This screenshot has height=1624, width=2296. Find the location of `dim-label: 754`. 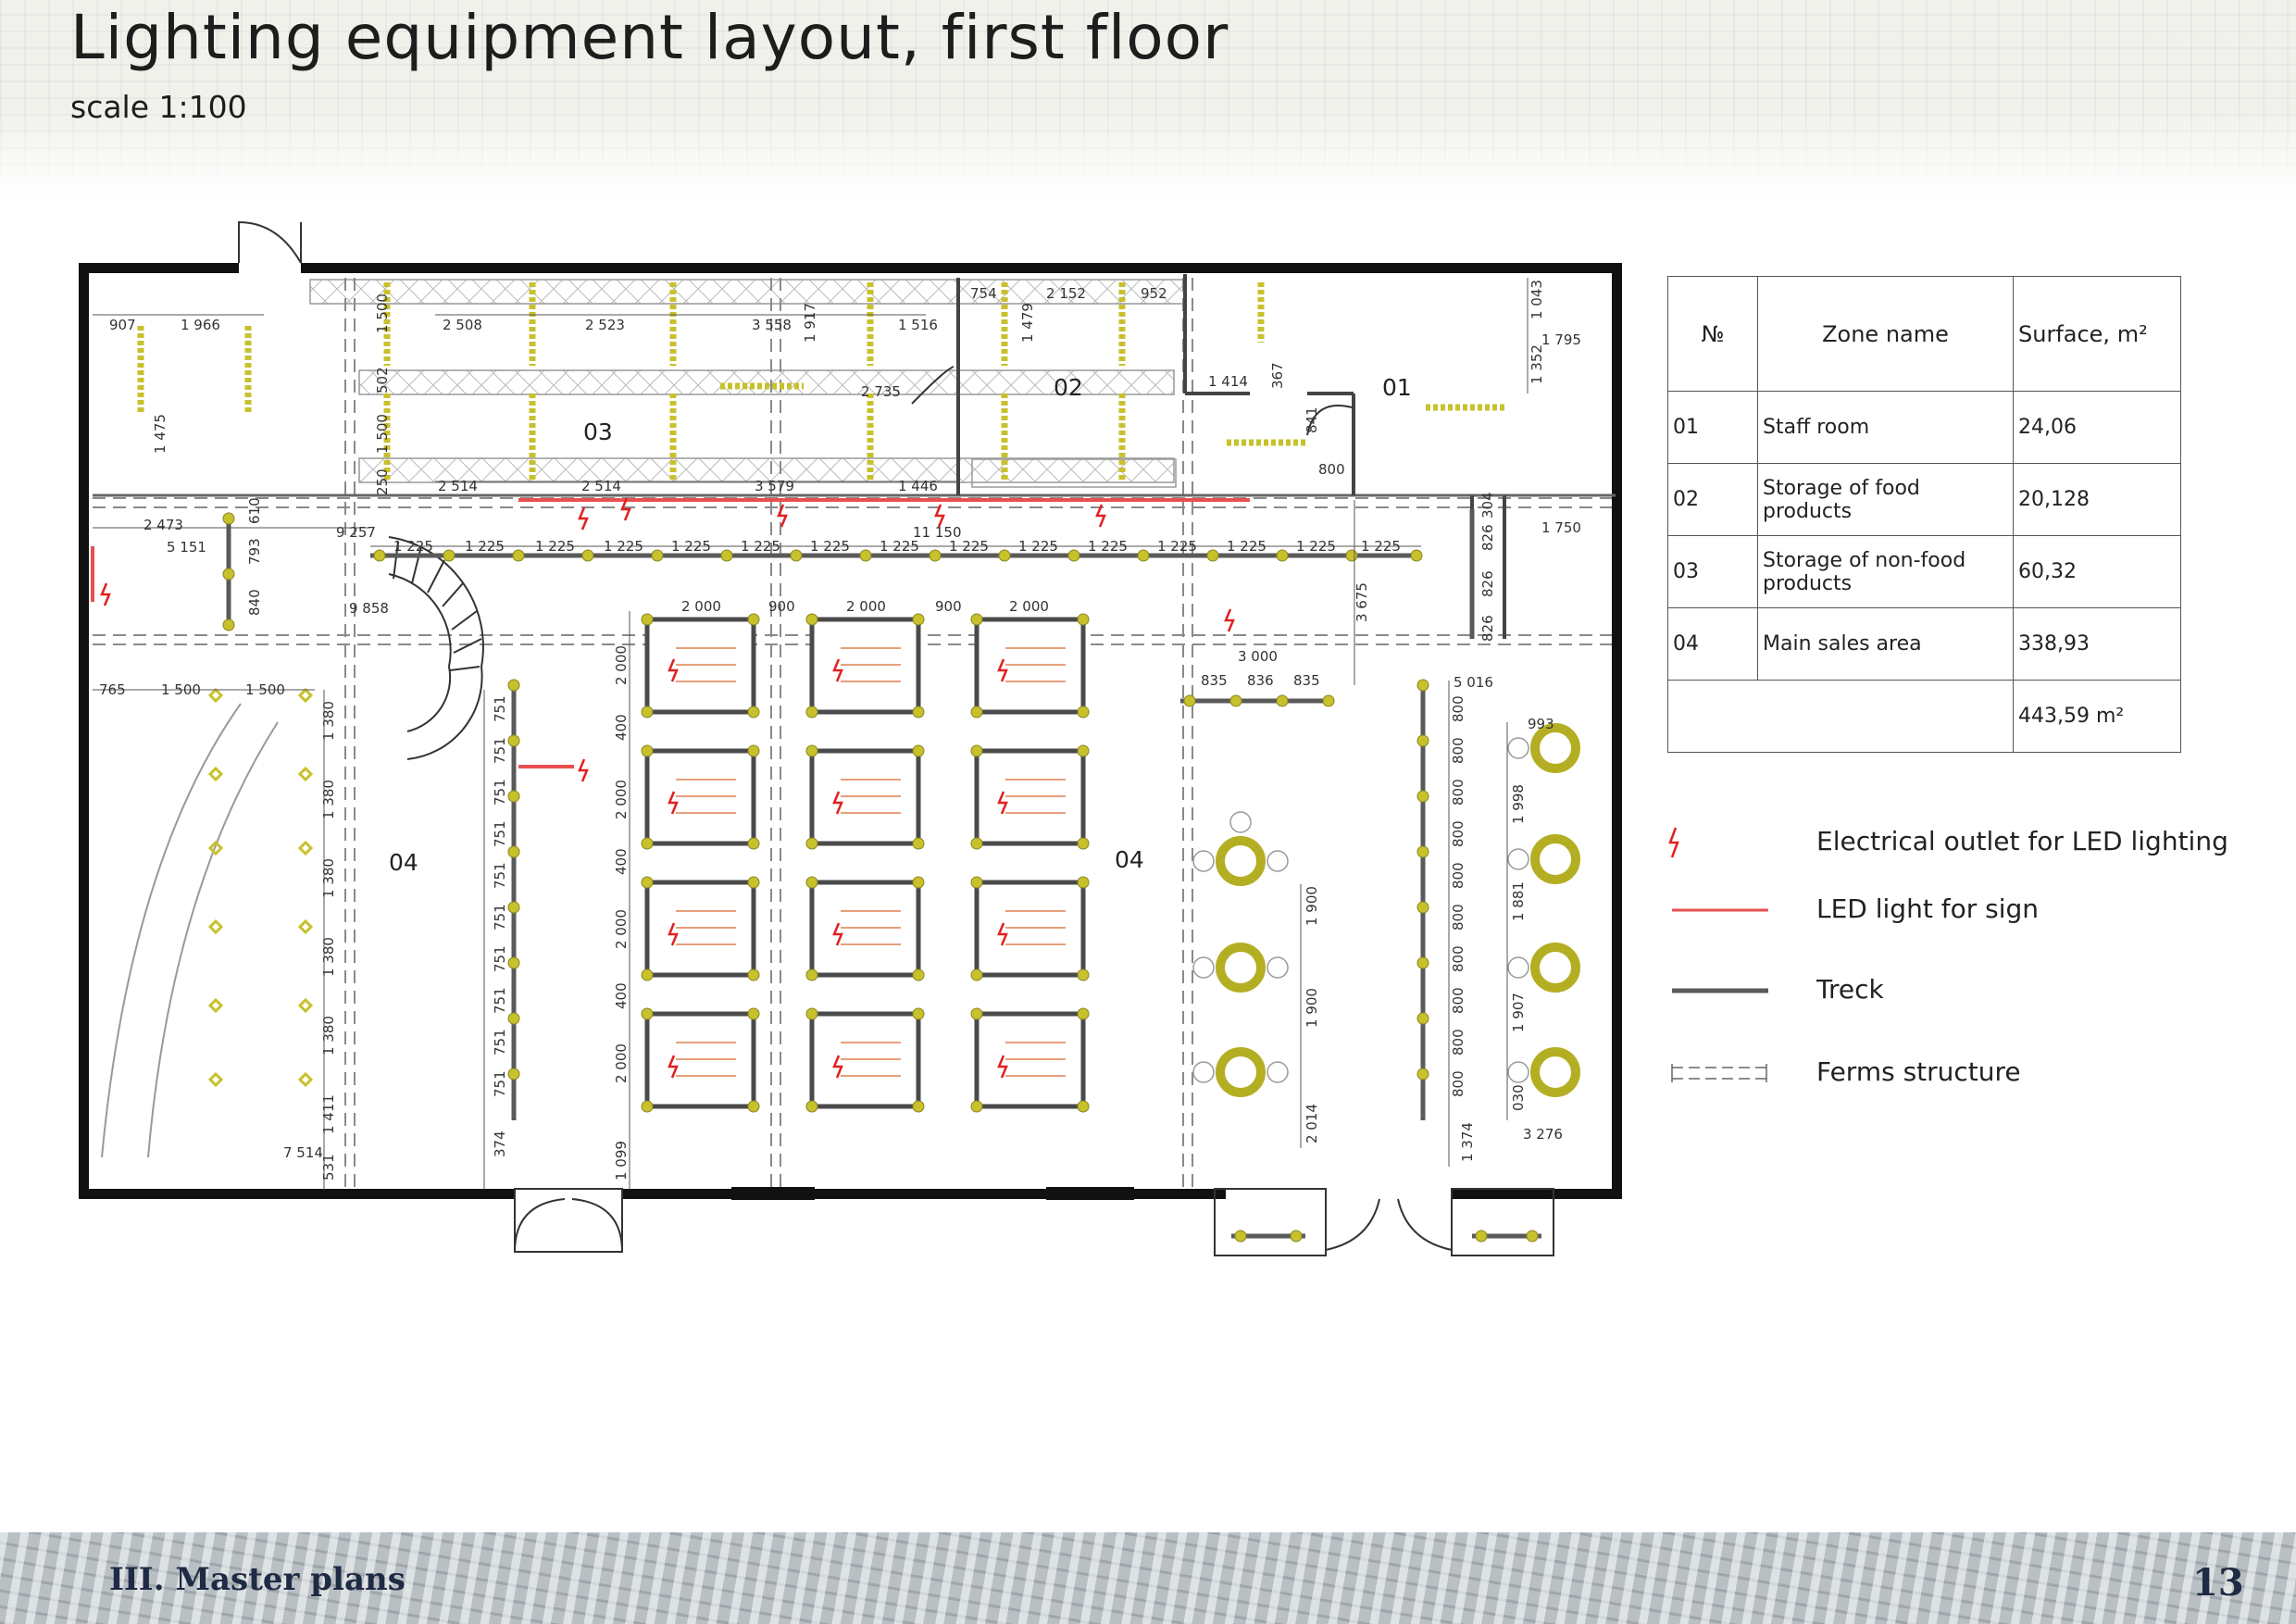

dim-label: 754 is located at coordinates (983, 293).